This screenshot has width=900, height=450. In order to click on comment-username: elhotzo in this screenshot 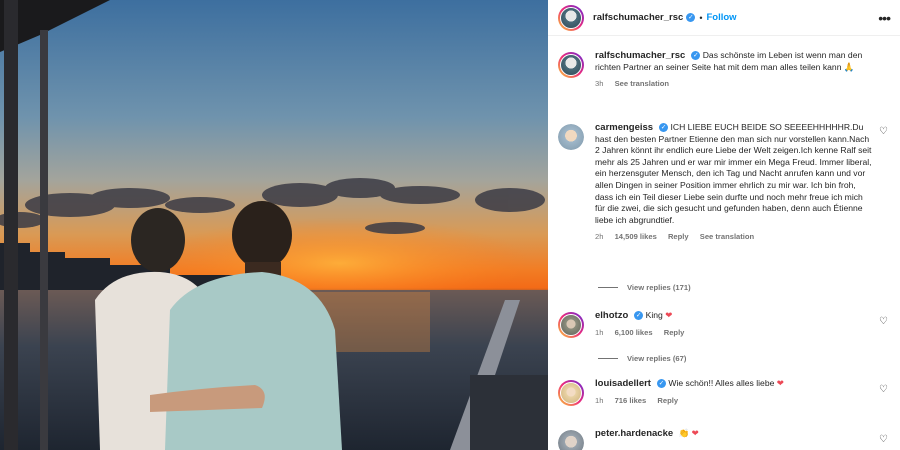, I will do `click(611, 315)`.